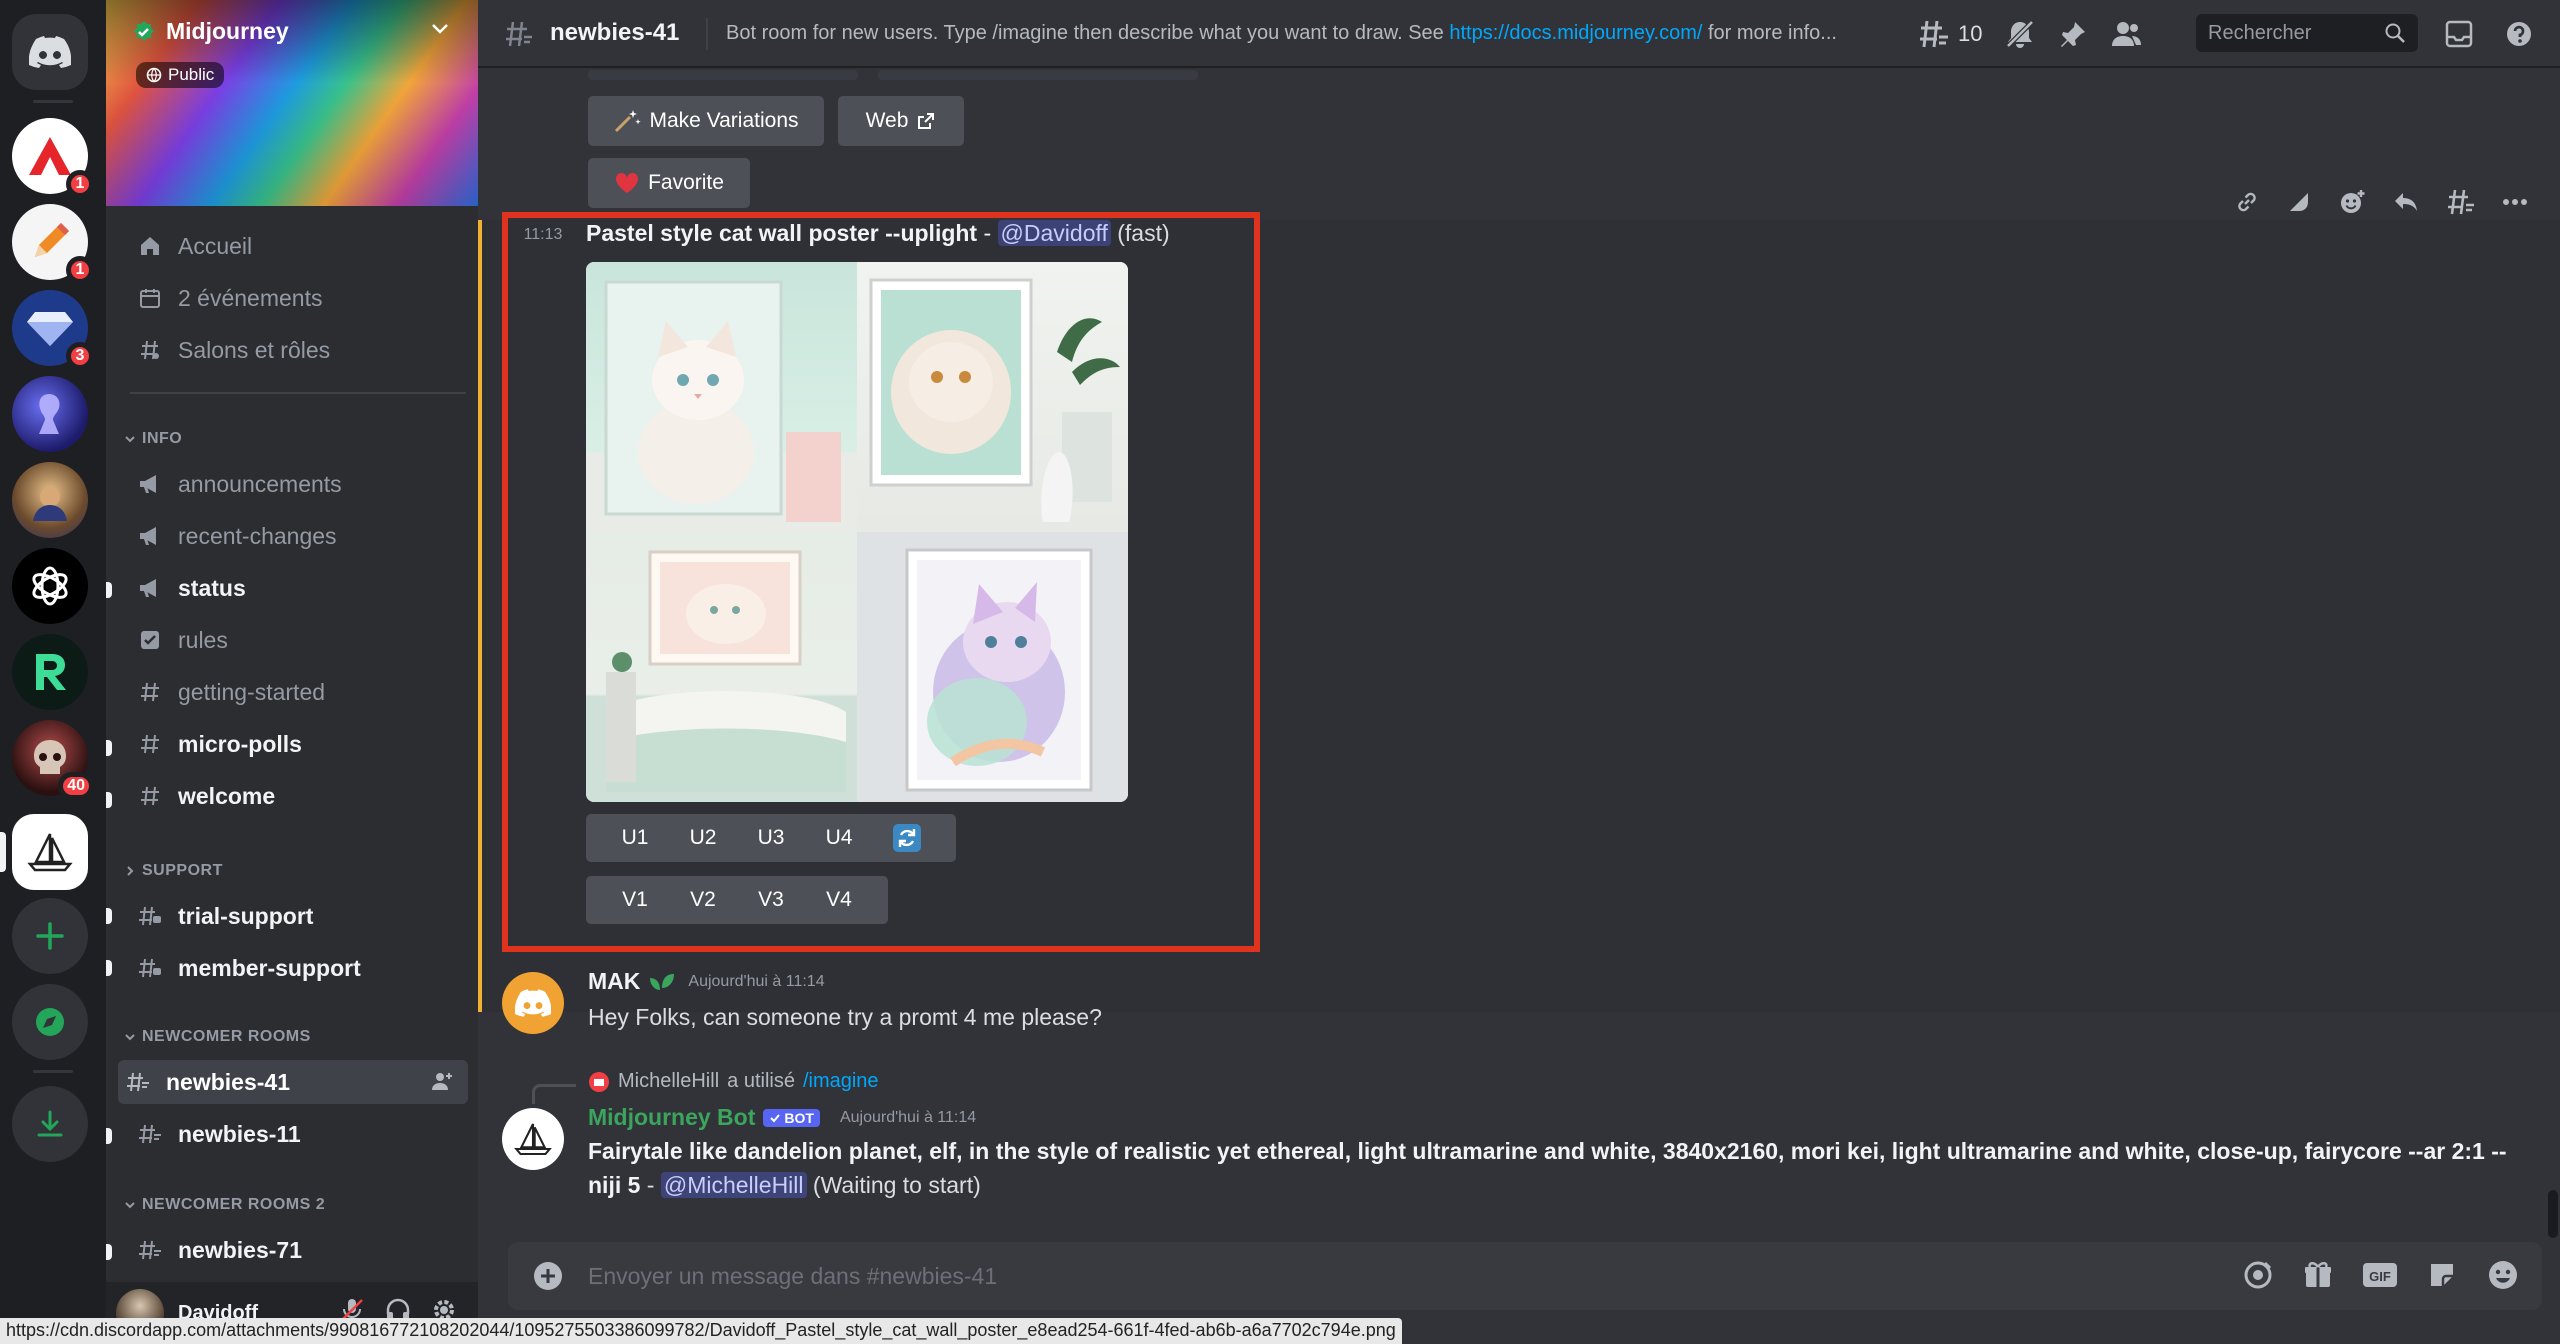 The image size is (2560, 1344). I want to click on user-mention: @Davidoff, so click(1054, 233).